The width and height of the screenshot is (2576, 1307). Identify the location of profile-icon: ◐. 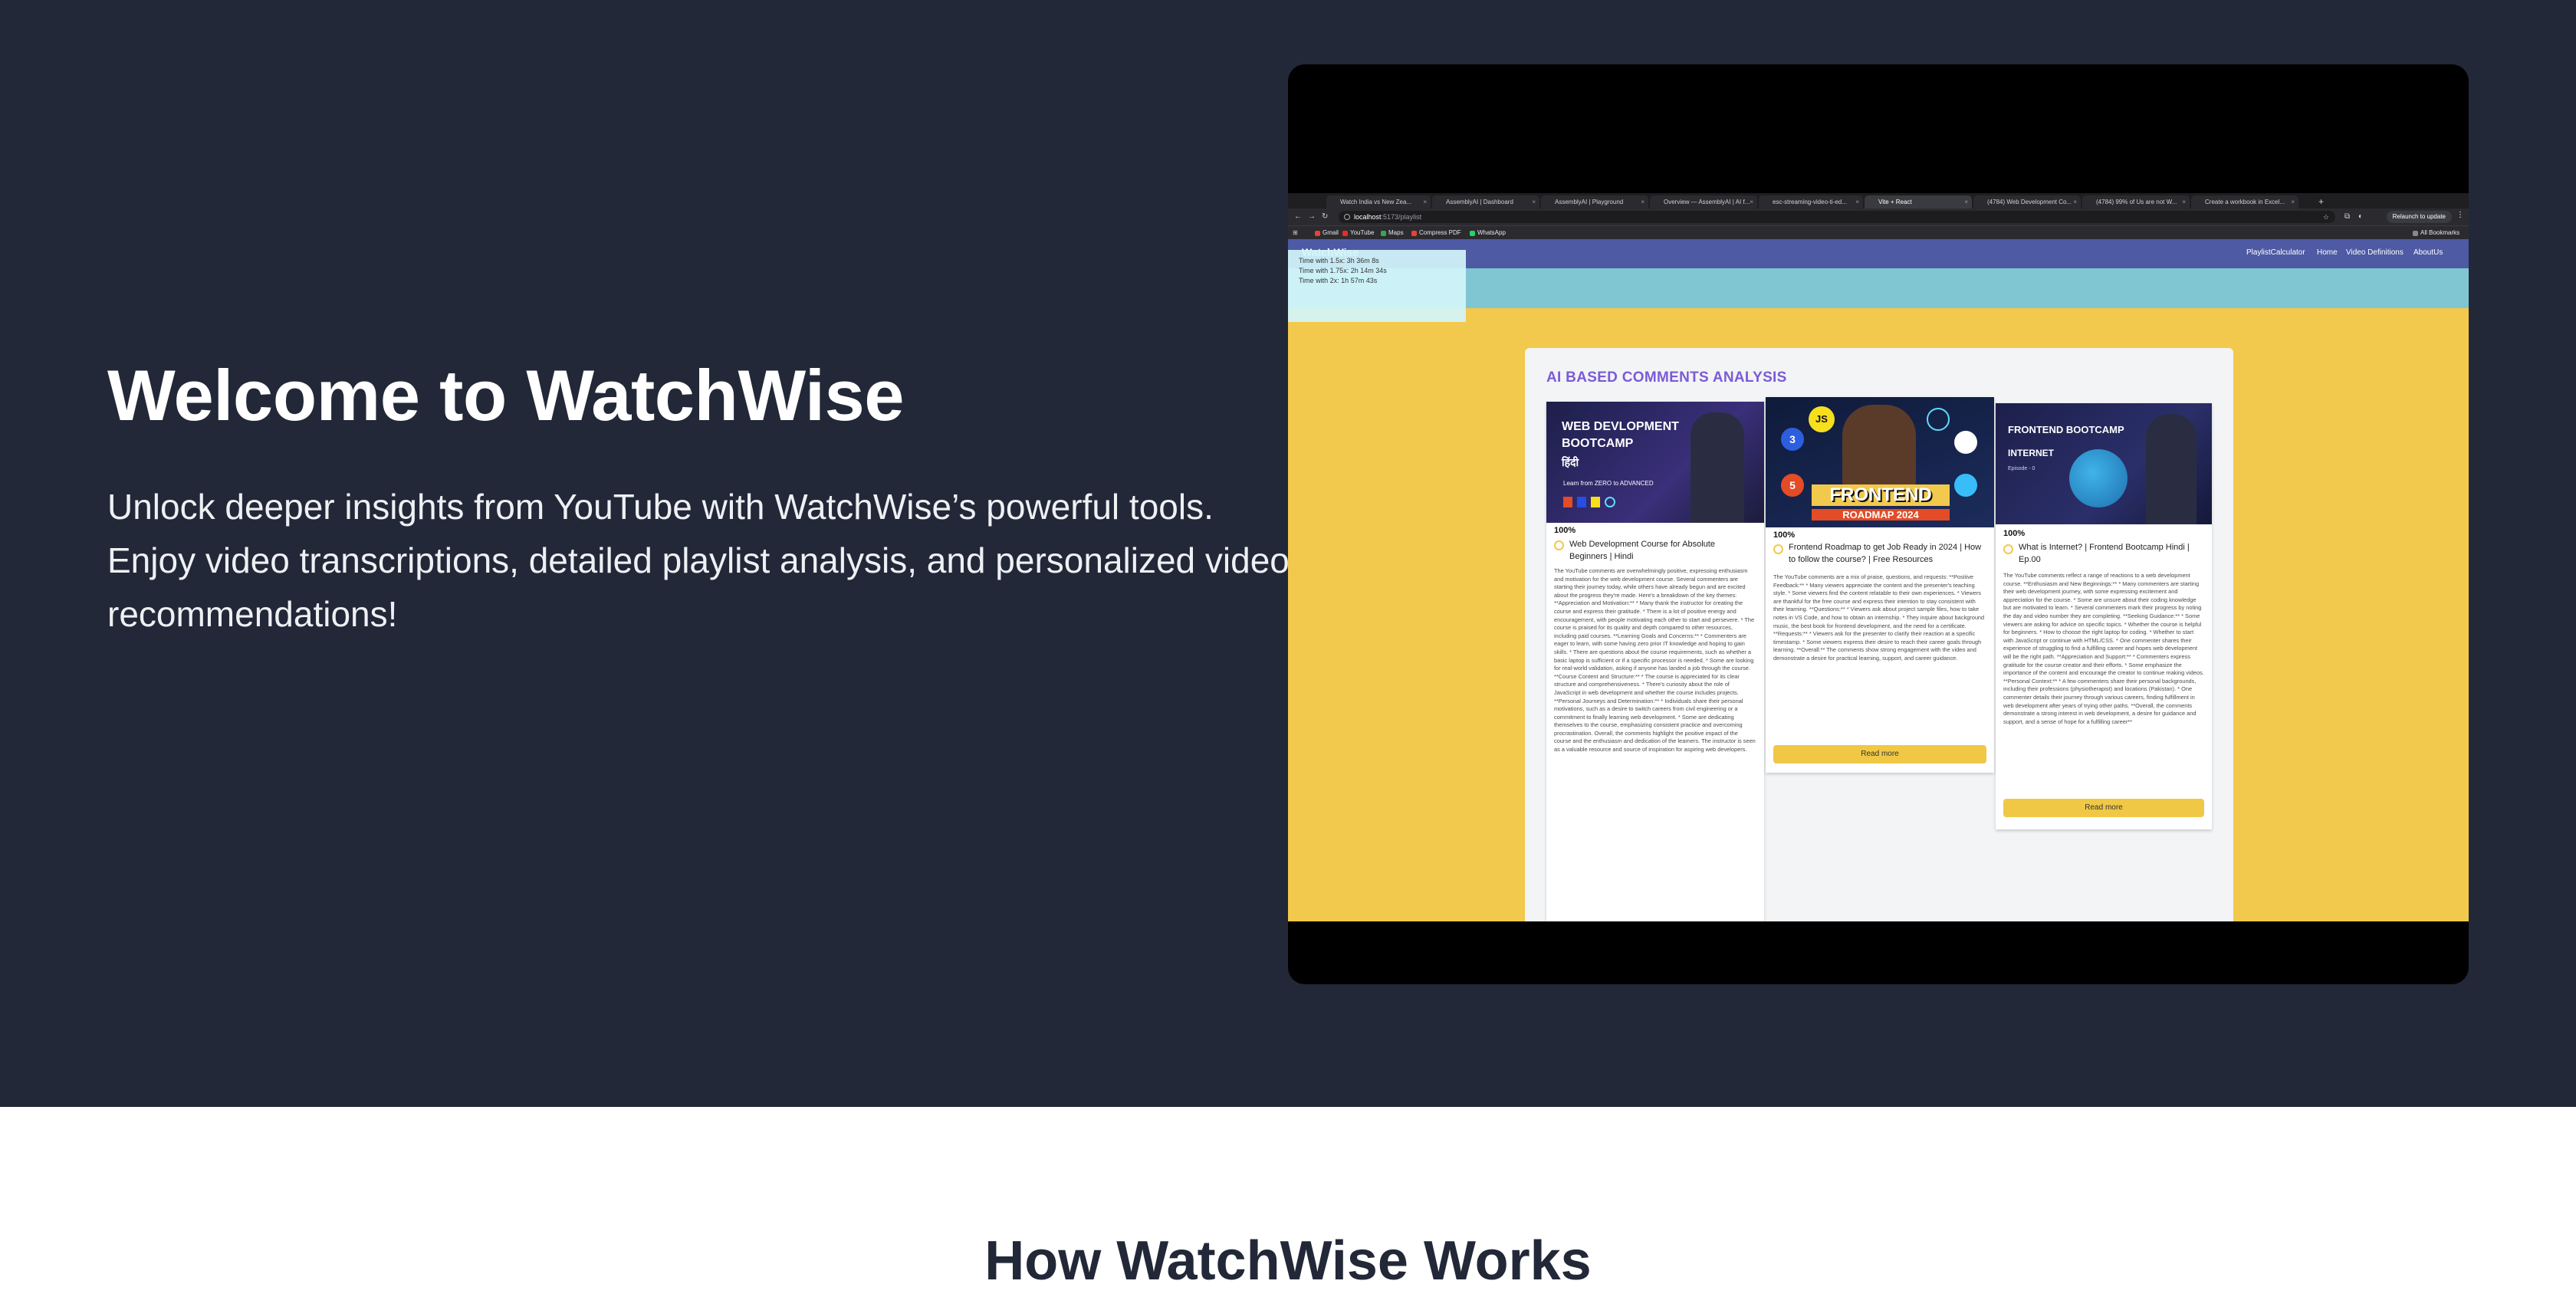
(2361, 217).